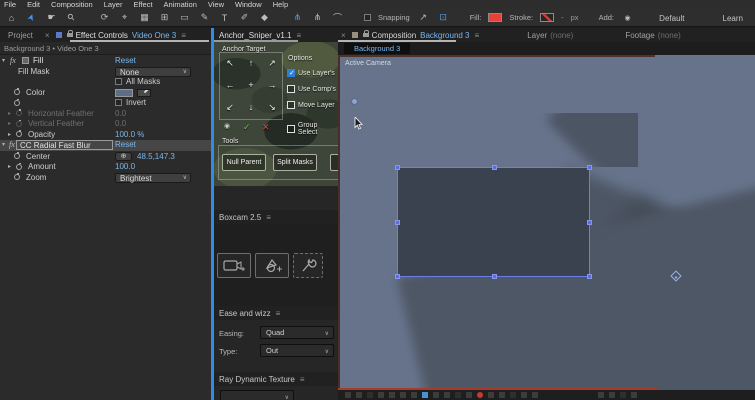 Image resolution: width=755 pixels, height=400 pixels. What do you see at coordinates (224, 18) in the screenshot?
I see `type-tool-icon: T` at bounding box center [224, 18].